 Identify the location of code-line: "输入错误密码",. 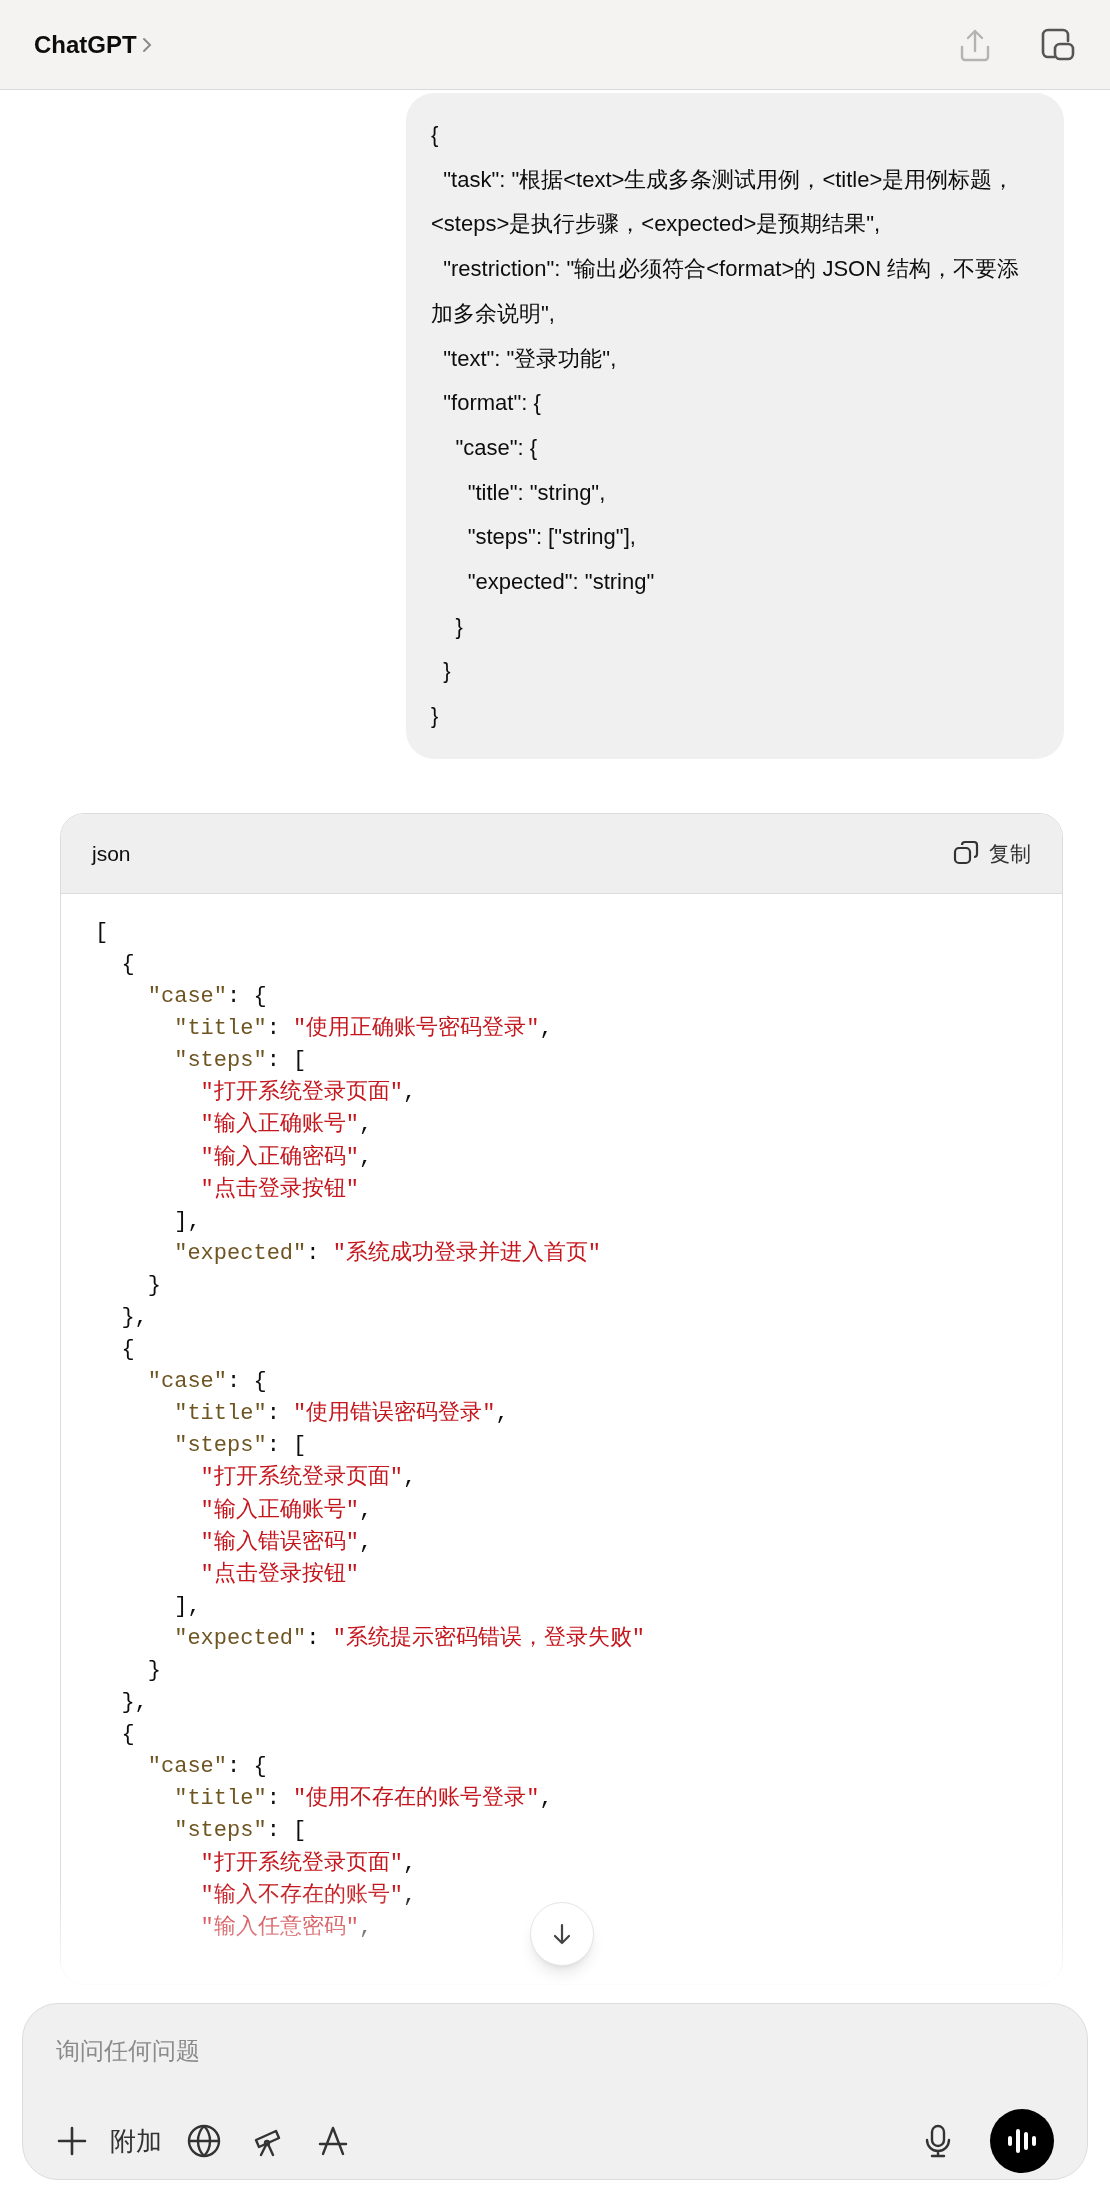
(286, 1542).